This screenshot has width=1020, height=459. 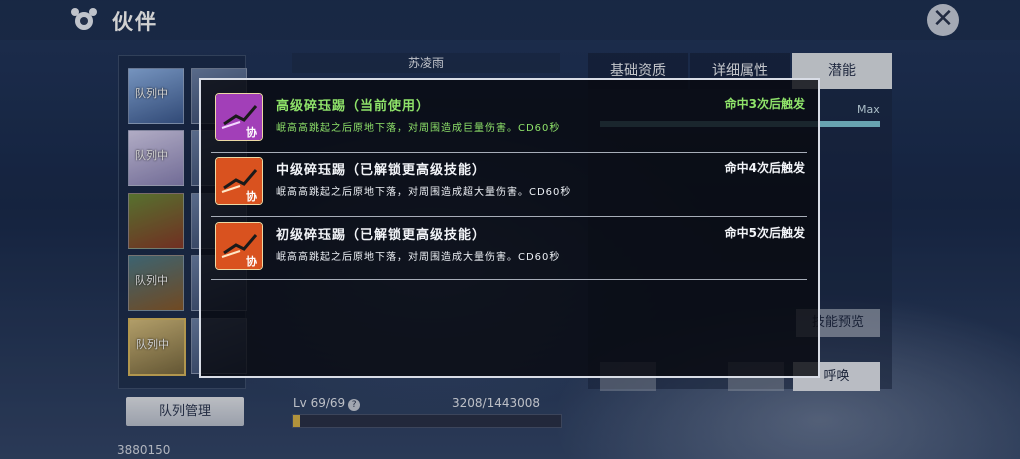 I want to click on skill-trigger: 命中3次后触发, so click(x=764, y=104).